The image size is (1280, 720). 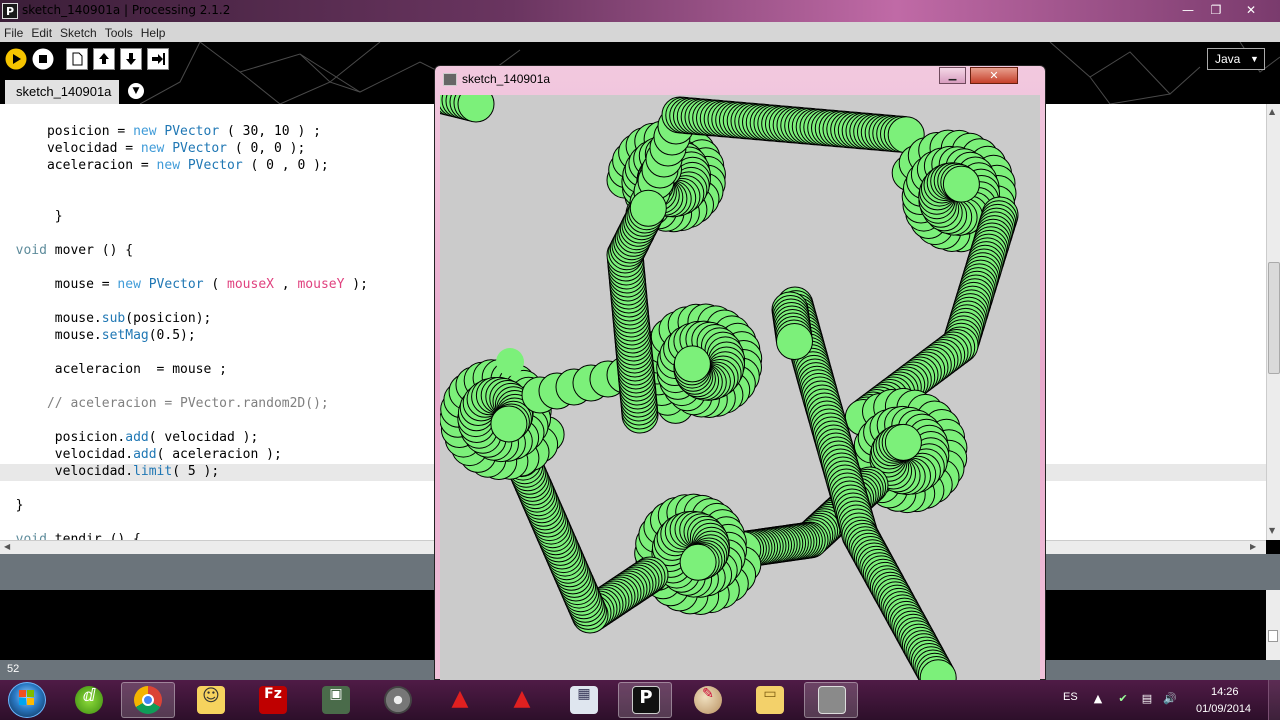 I want to click on sketch-close-button: ✕, so click(x=994, y=75).